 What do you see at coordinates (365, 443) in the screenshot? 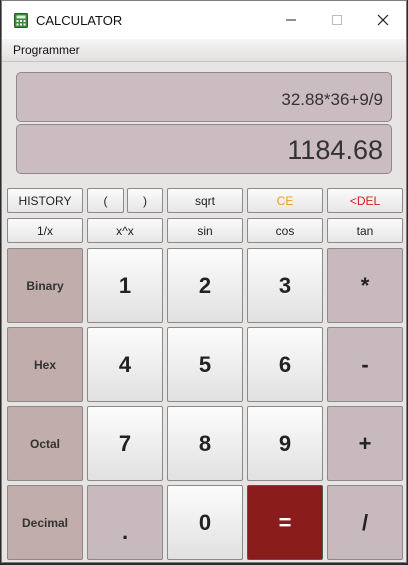
I see `add-button: +` at bounding box center [365, 443].